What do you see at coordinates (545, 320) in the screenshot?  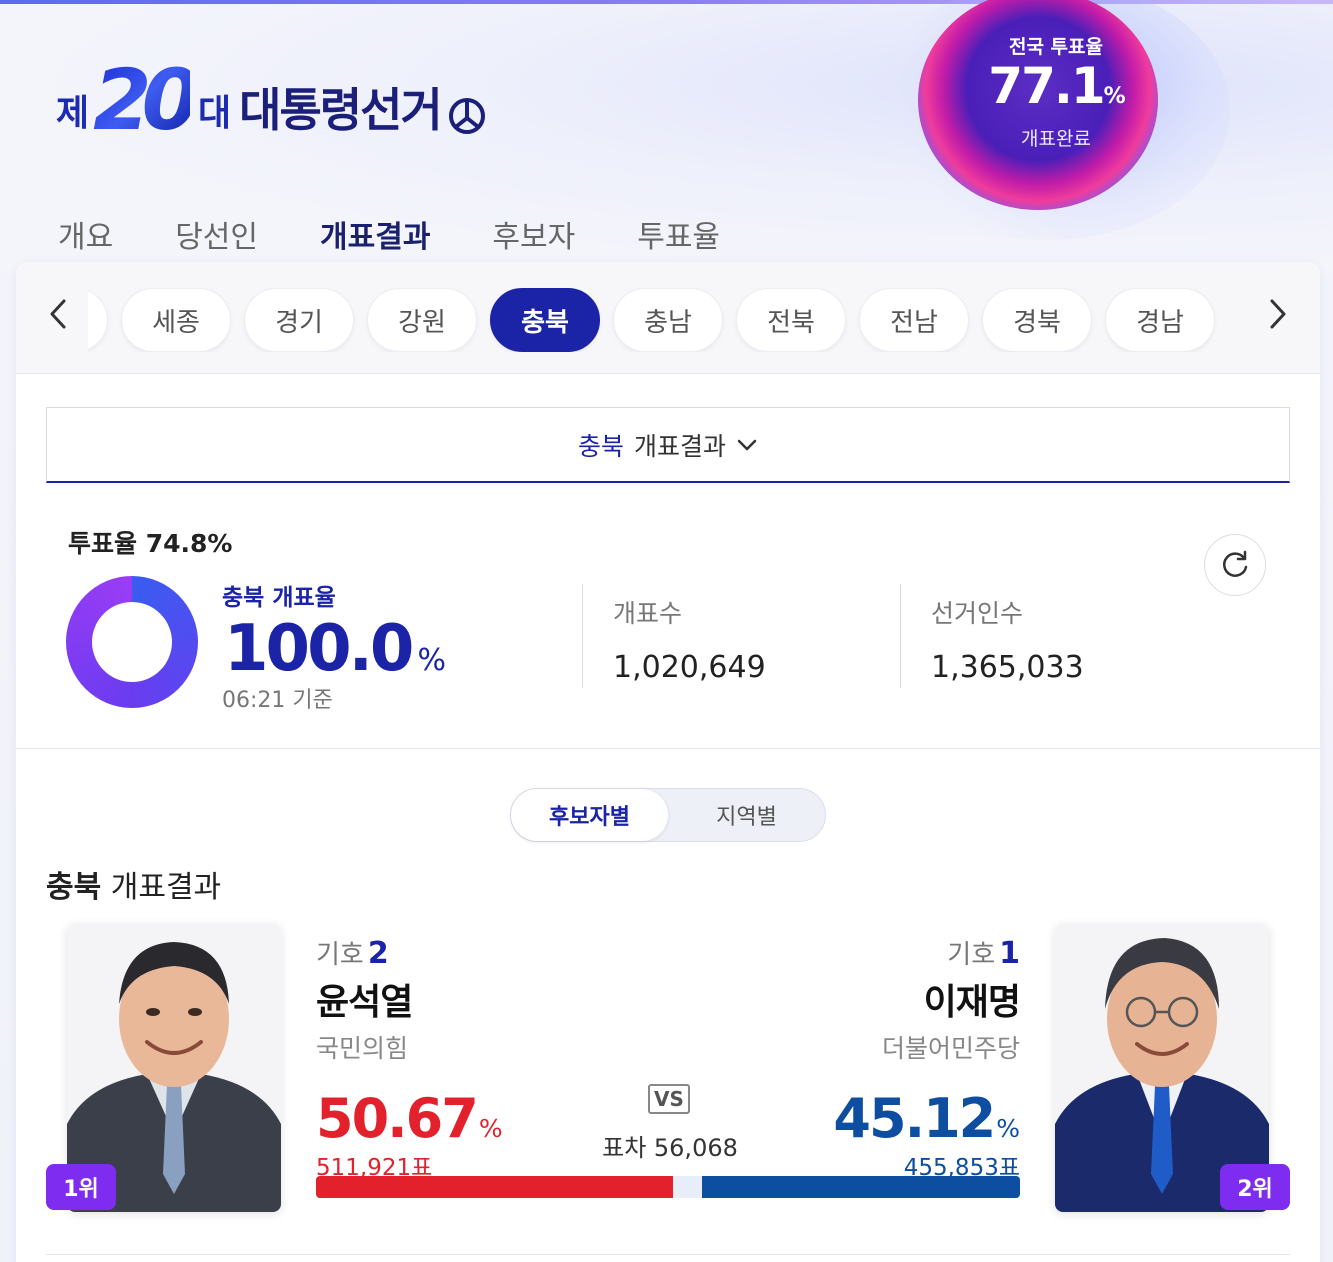 I see `region-chip: 충북` at bounding box center [545, 320].